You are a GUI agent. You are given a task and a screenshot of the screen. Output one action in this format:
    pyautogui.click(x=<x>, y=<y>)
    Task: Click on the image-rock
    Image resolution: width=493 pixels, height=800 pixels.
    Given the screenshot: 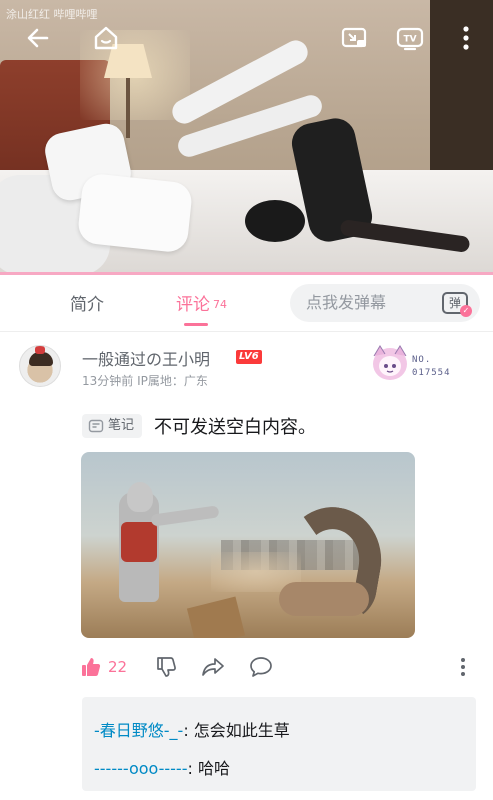 What is the action you would take?
    pyautogui.click(x=216, y=617)
    